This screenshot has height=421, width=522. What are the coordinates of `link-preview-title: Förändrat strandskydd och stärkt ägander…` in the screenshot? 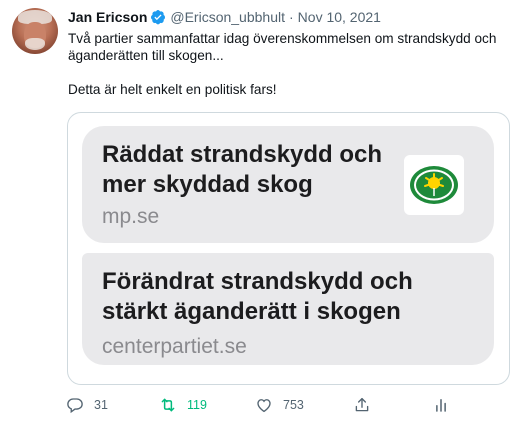 It's located at (257, 296).